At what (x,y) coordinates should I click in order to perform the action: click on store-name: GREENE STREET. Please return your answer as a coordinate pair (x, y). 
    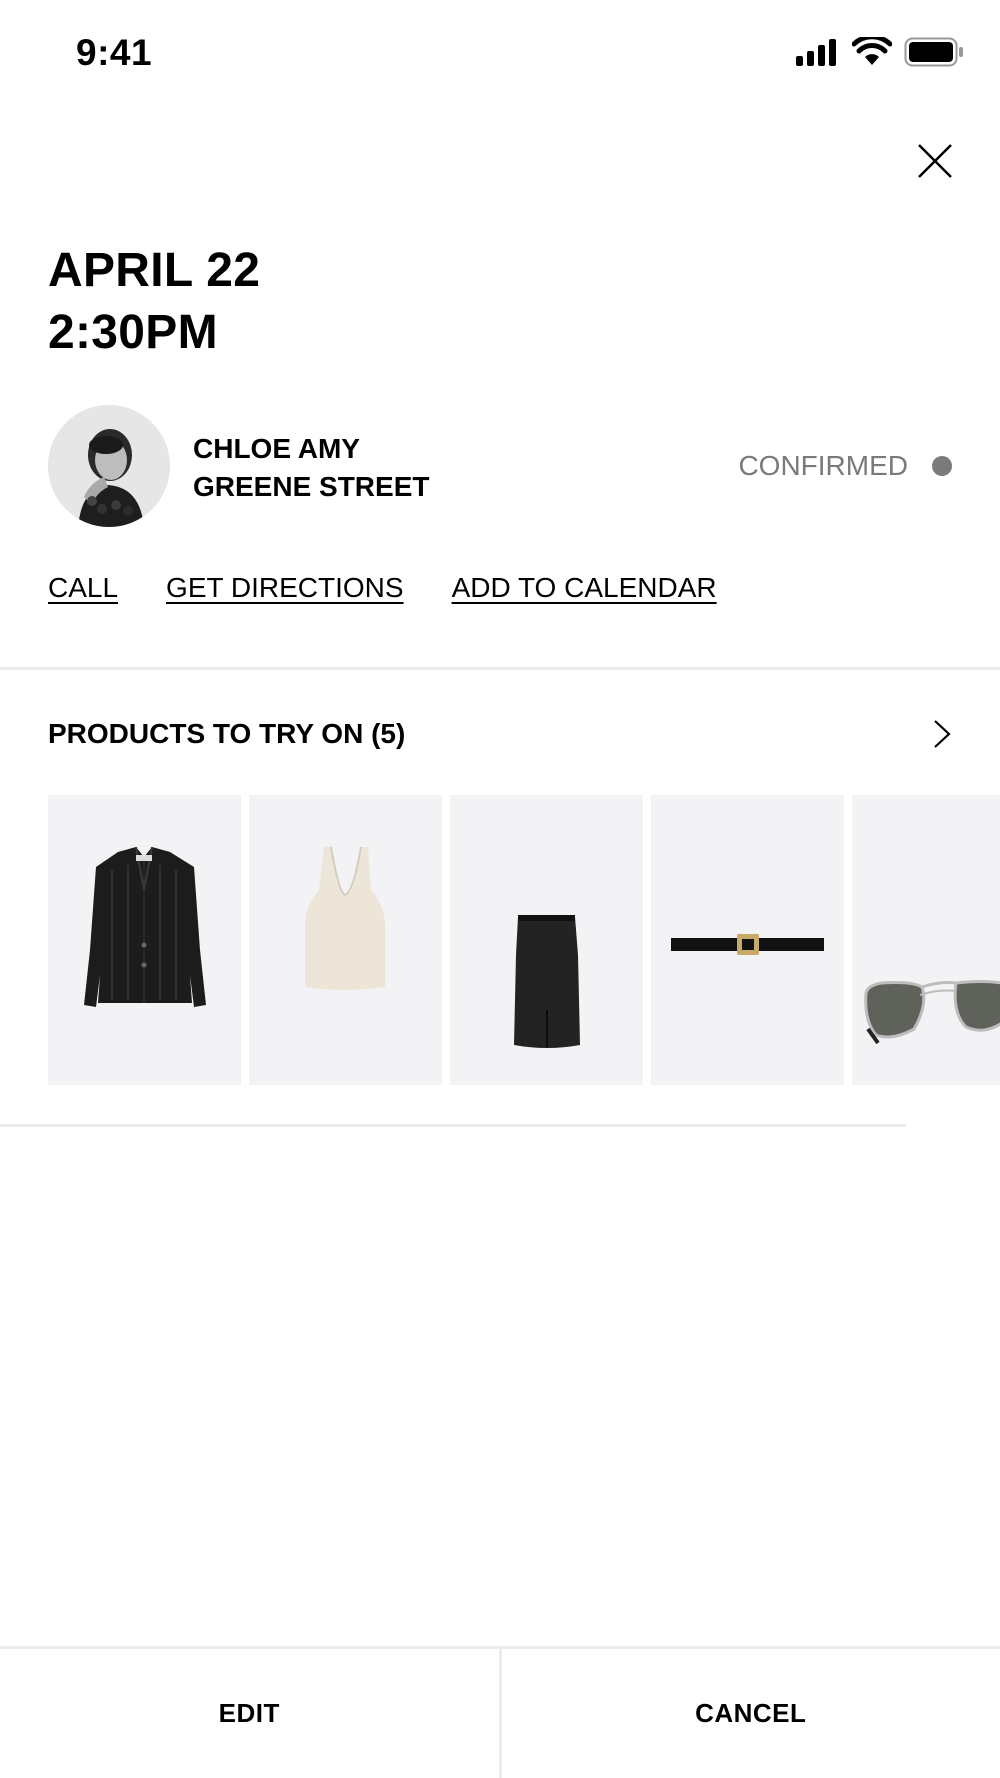
    Looking at the image, I should click on (311, 486).